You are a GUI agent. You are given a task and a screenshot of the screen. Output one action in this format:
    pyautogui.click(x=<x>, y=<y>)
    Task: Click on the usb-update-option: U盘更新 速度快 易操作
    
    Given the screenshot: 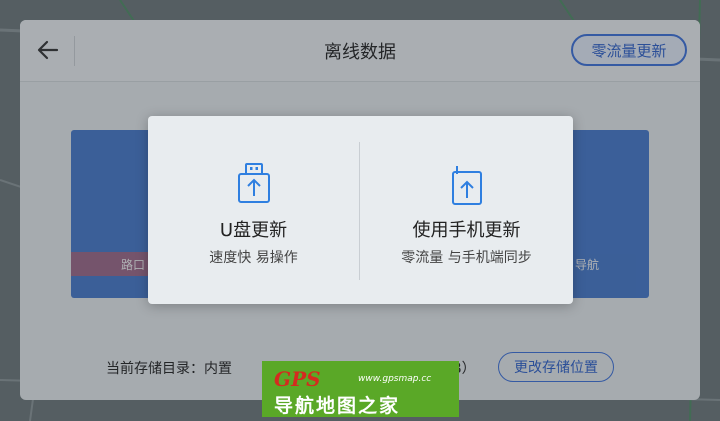 What is the action you would take?
    pyautogui.click(x=253, y=210)
    